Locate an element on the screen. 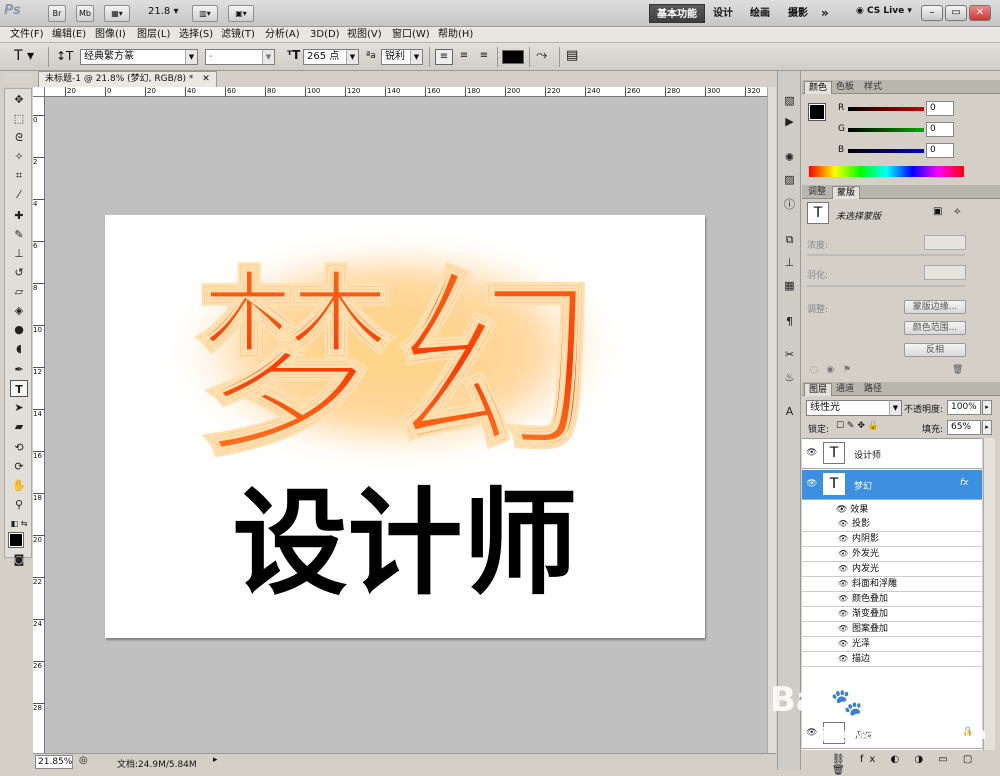 This screenshot has width=1000, height=776. effect-row: 👁 光泽 is located at coordinates (892, 644).